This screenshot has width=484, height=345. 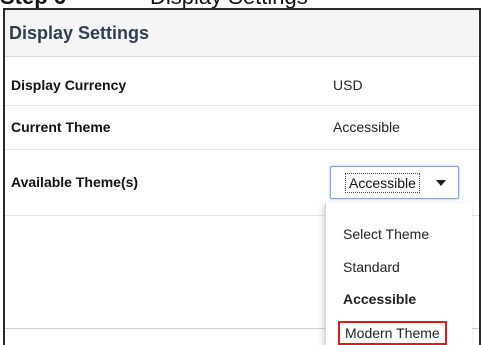 I want to click on available-themes-label: Available Theme(s), so click(x=75, y=182).